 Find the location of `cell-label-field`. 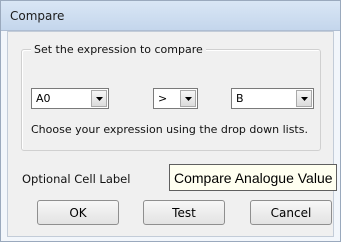

cell-label-field is located at coordinates (253, 177).